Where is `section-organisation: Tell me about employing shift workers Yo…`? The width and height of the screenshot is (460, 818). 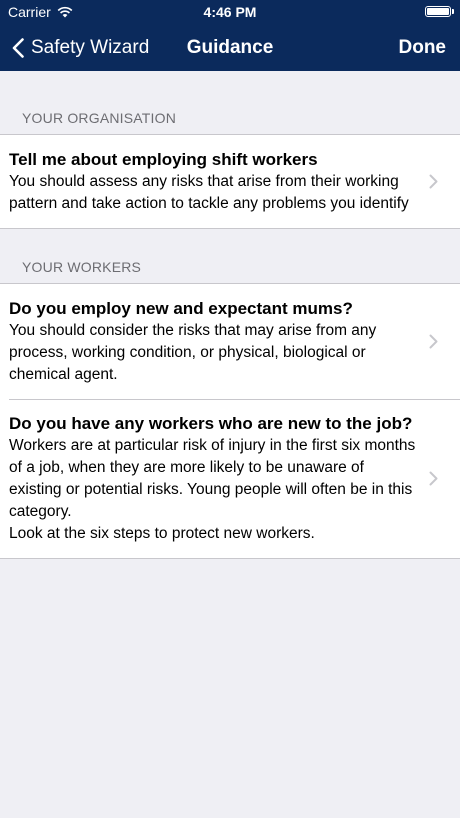
section-organisation: Tell me about employing shift workers Yo… is located at coordinates (230, 181).